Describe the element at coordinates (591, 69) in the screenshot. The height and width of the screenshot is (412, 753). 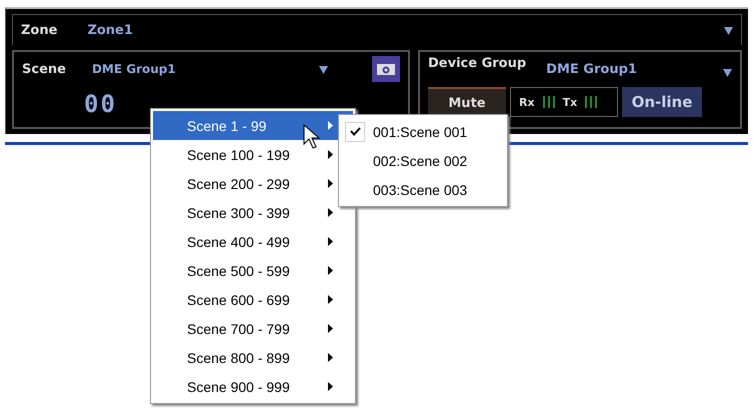
I see `device-group-value: DME Group1` at that location.